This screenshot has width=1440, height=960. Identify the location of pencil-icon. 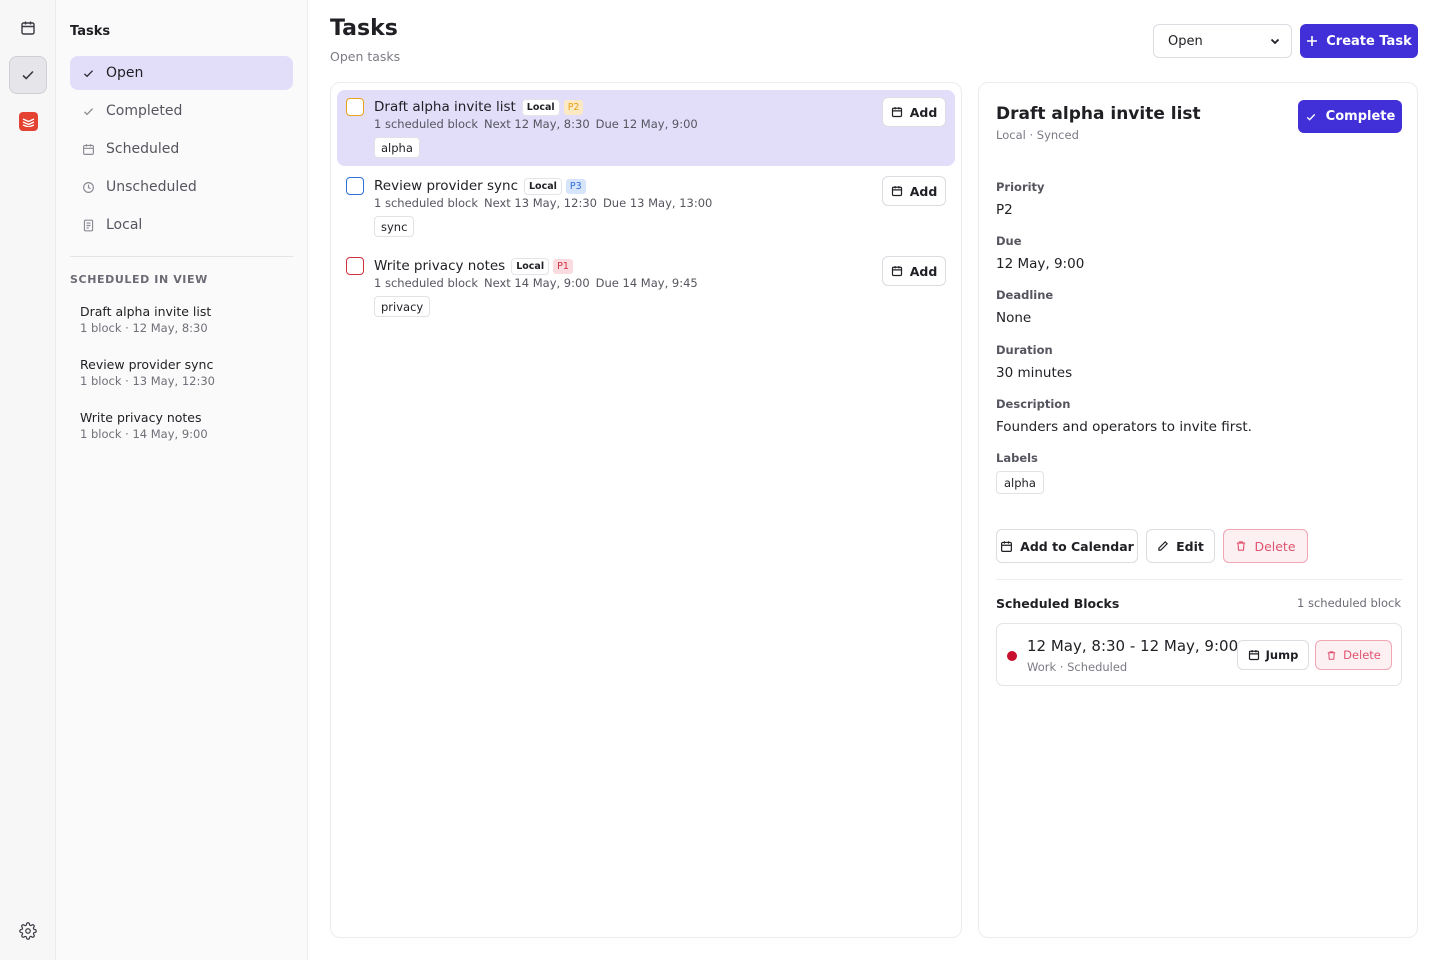
(1163, 546).